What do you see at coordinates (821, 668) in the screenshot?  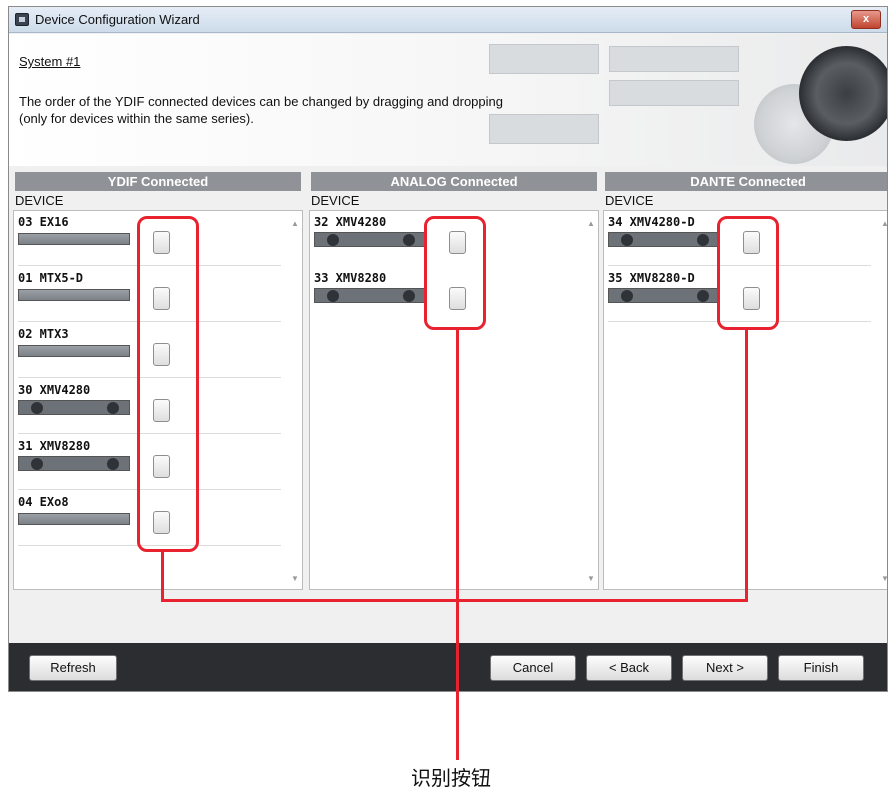 I see `finish-button: Finish` at bounding box center [821, 668].